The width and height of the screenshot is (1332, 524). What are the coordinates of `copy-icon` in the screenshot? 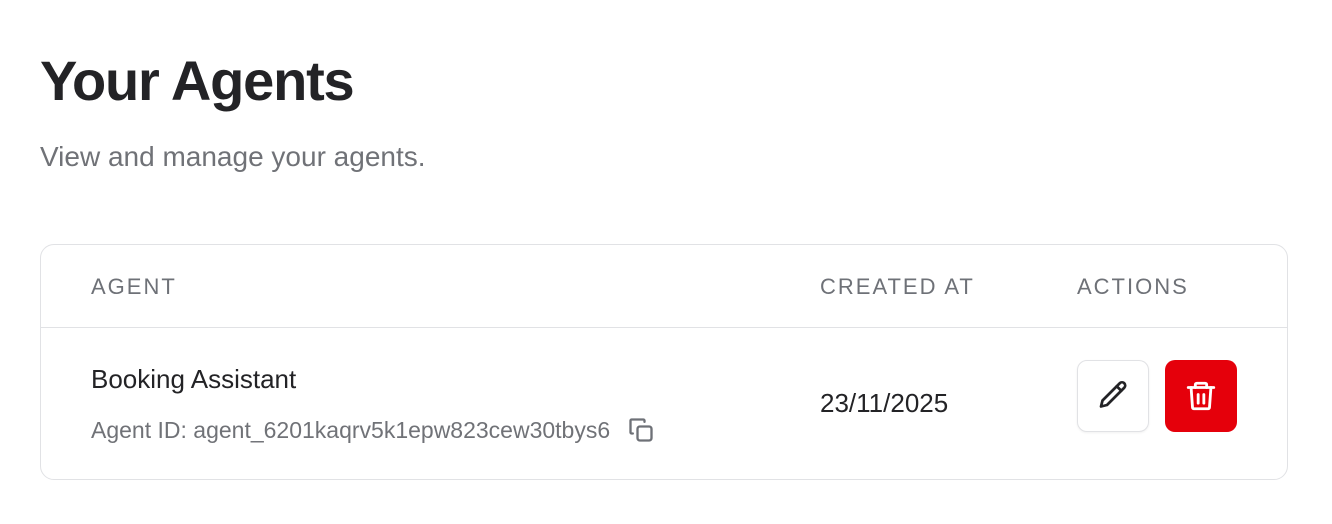 It's located at (641, 430).